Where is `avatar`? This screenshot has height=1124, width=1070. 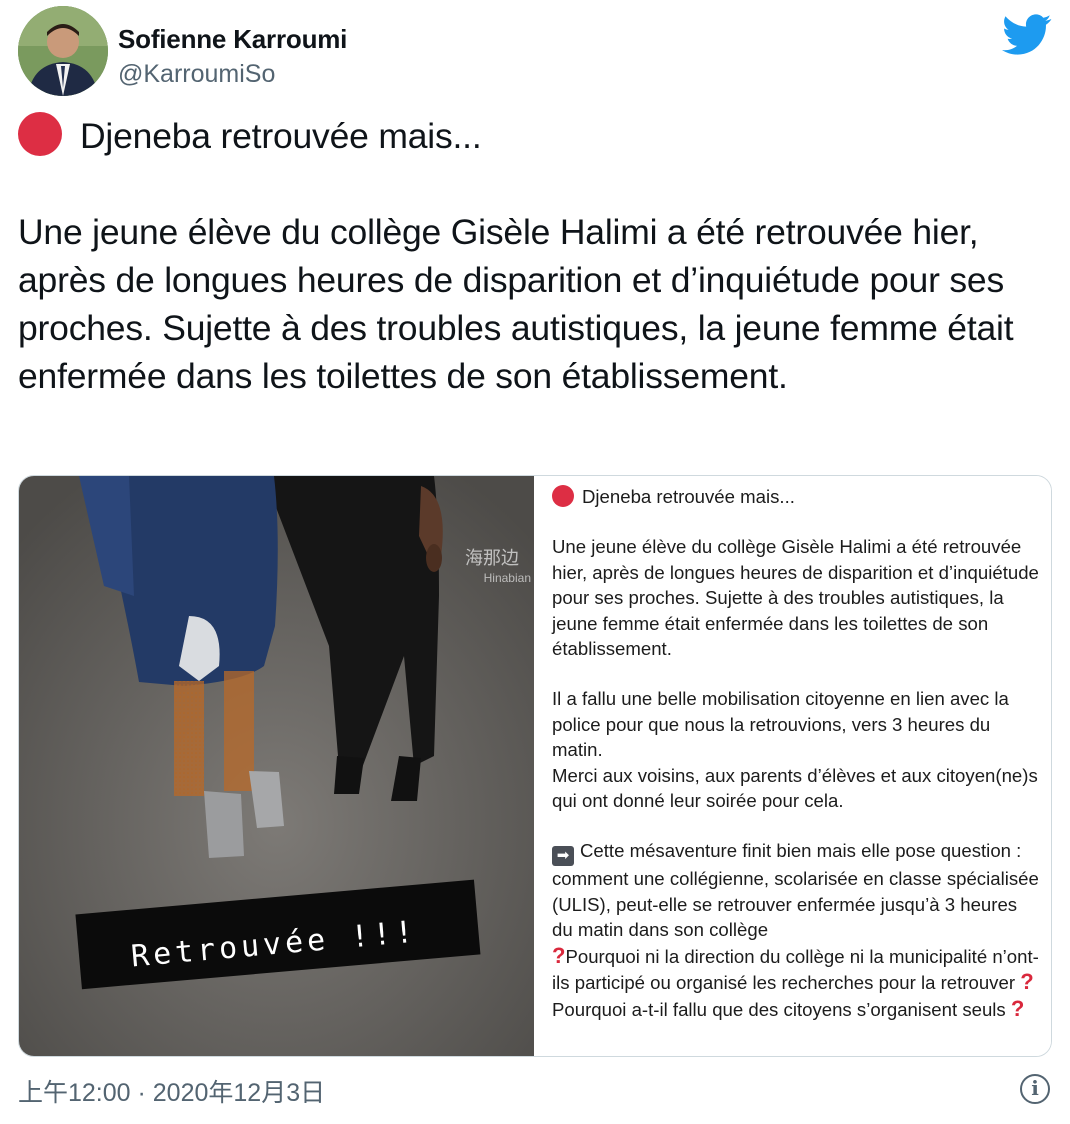 avatar is located at coordinates (63, 51).